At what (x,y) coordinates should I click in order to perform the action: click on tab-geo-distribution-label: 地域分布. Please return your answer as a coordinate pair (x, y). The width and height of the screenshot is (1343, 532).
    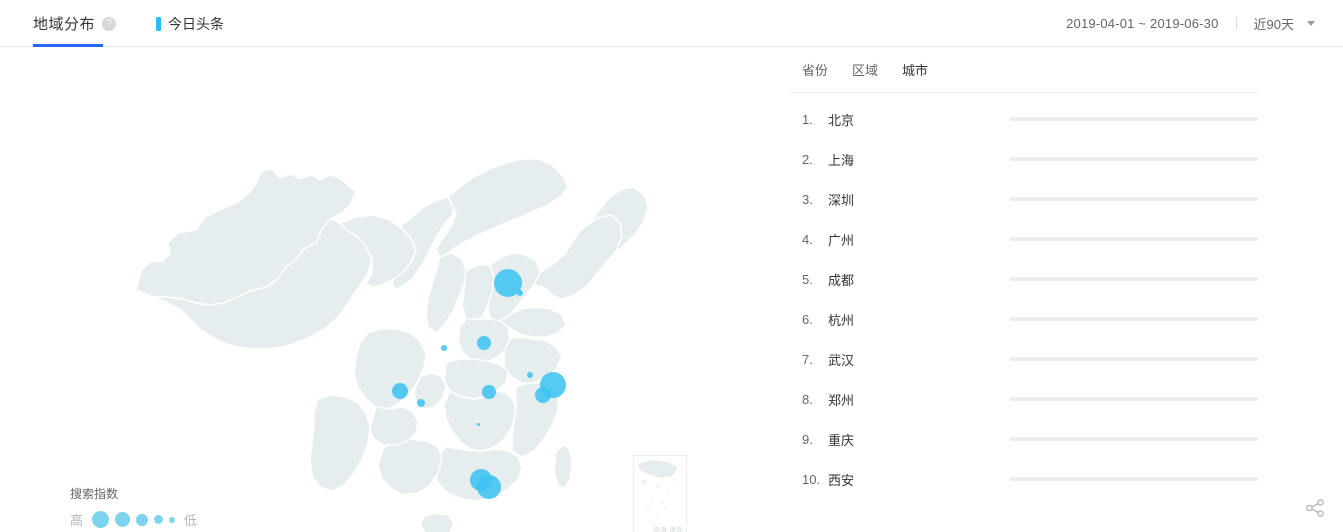
    Looking at the image, I should click on (64, 24).